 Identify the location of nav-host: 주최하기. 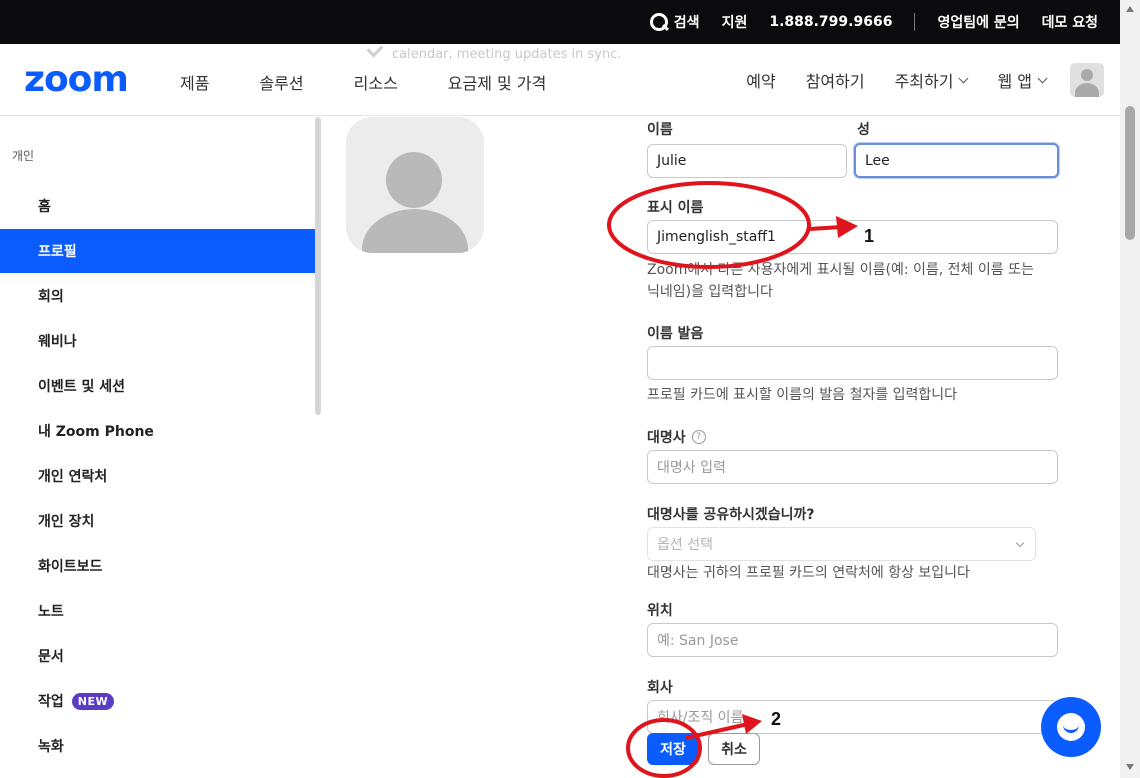
(931, 80).